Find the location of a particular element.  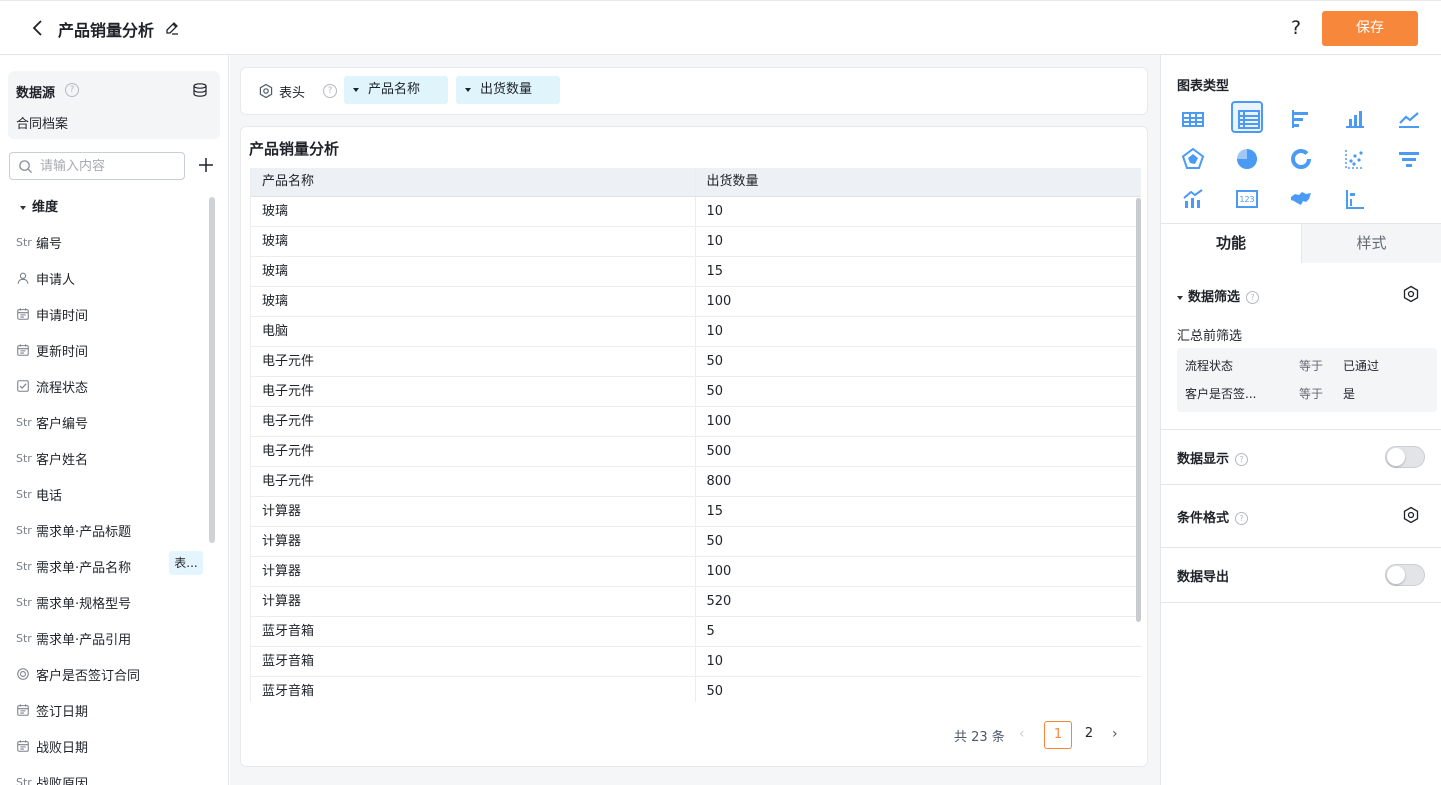

prev-page-icon: ‹ is located at coordinates (1027, 734).